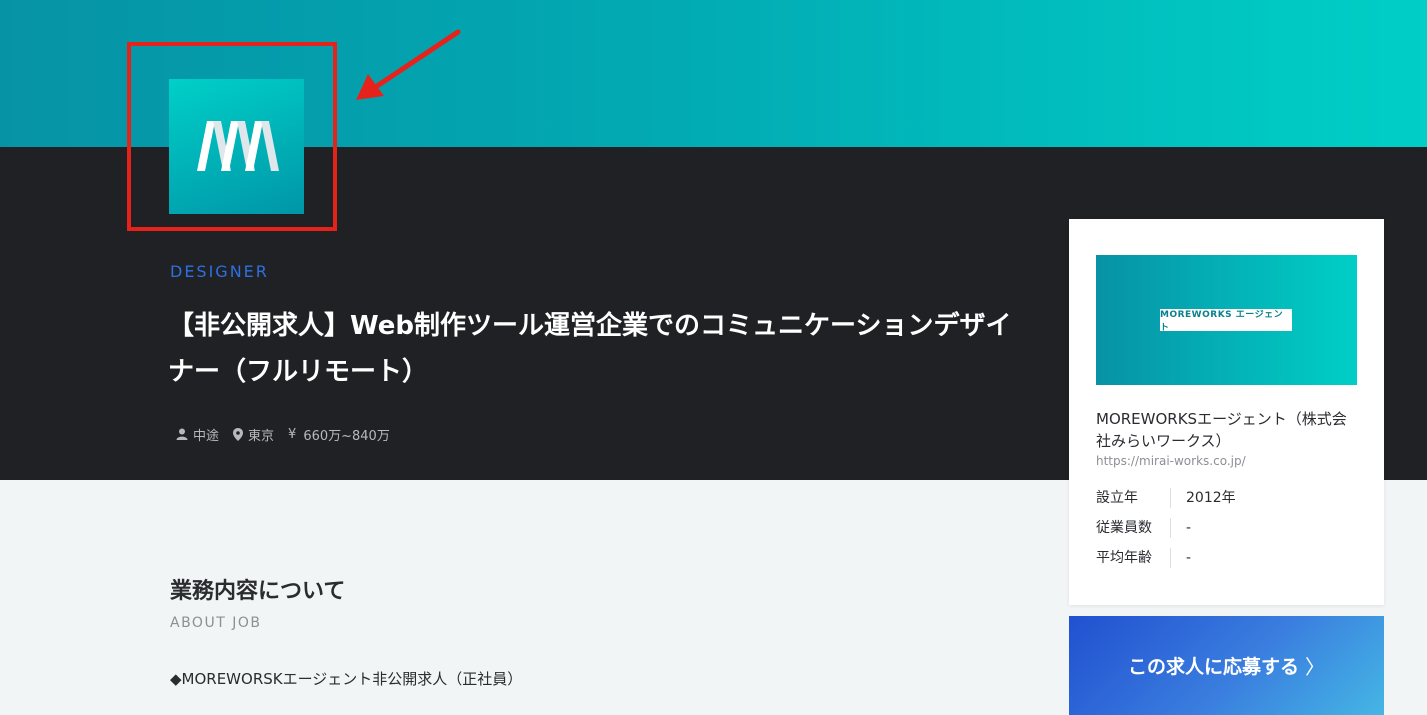 The width and height of the screenshot is (1427, 715). What do you see at coordinates (1171, 461) in the screenshot?
I see `company-url-link: https://mirai-works.co.jp/` at bounding box center [1171, 461].